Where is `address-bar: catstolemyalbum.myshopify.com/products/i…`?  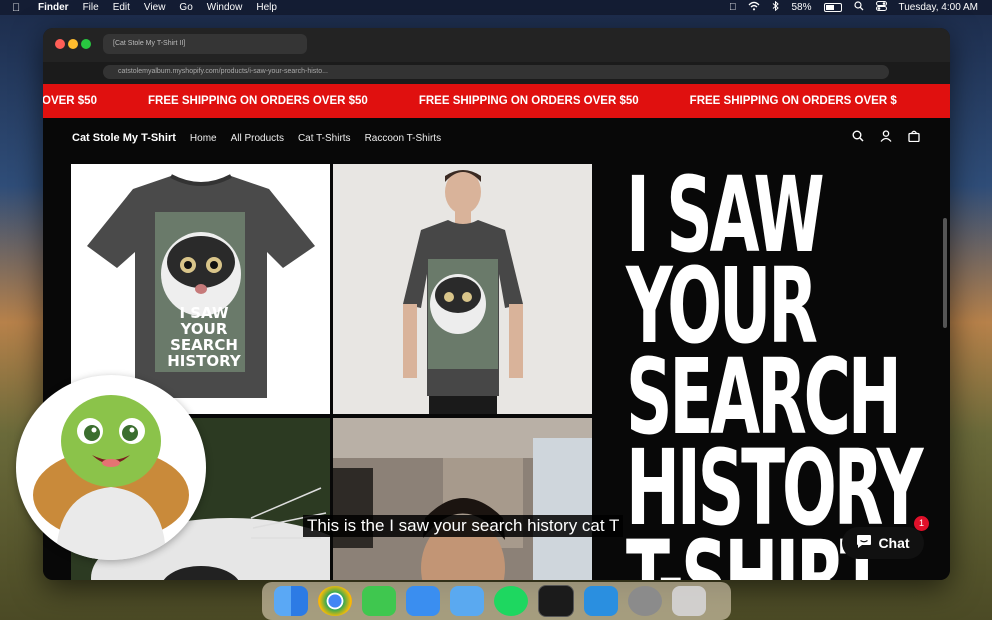 address-bar: catstolemyalbum.myshopify.com/products/i… is located at coordinates (496, 73).